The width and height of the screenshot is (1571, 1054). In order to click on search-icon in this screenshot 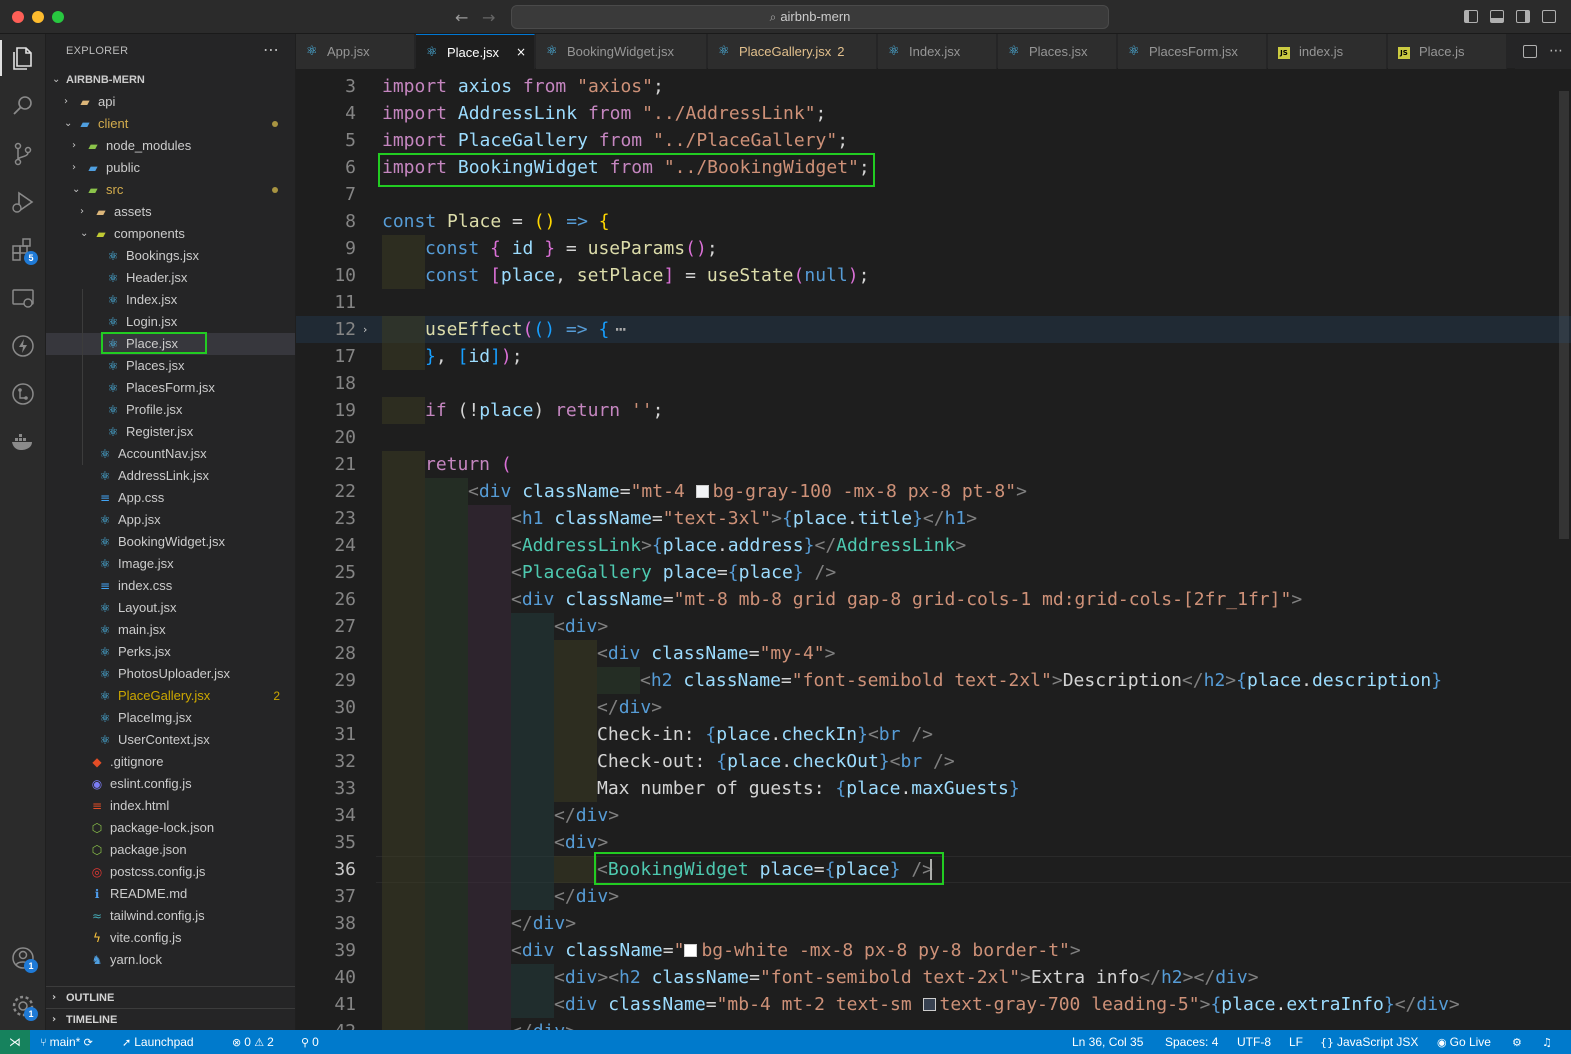, I will do `click(23, 106)`.